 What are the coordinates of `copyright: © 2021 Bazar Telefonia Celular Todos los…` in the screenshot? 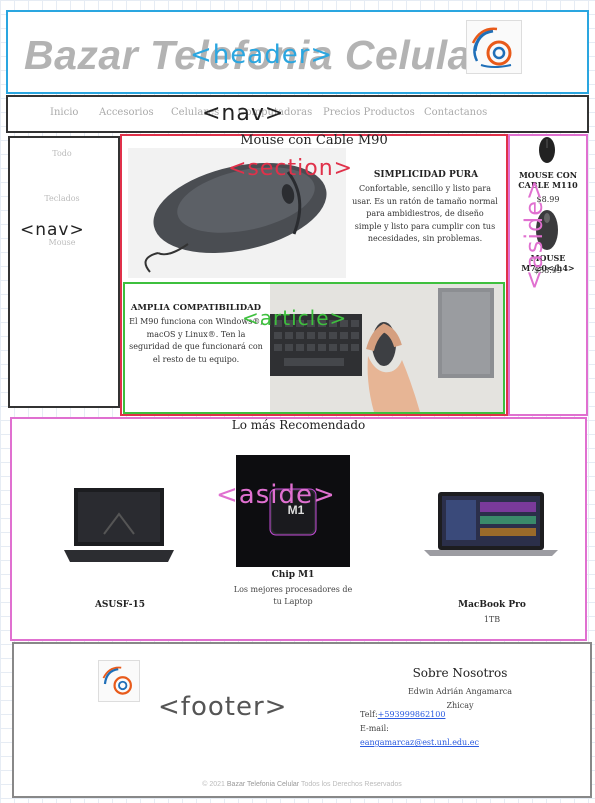 It's located at (302, 784).